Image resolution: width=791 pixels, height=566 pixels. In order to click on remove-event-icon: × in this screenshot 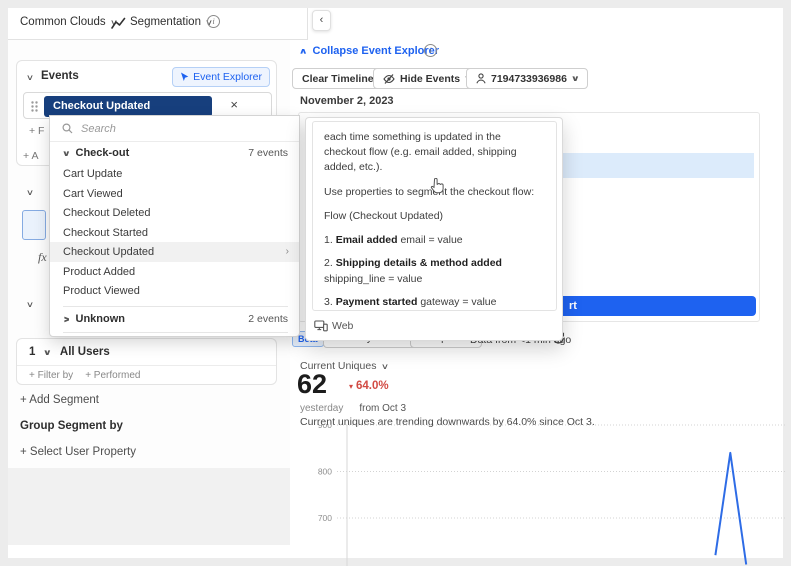, I will do `click(234, 104)`.